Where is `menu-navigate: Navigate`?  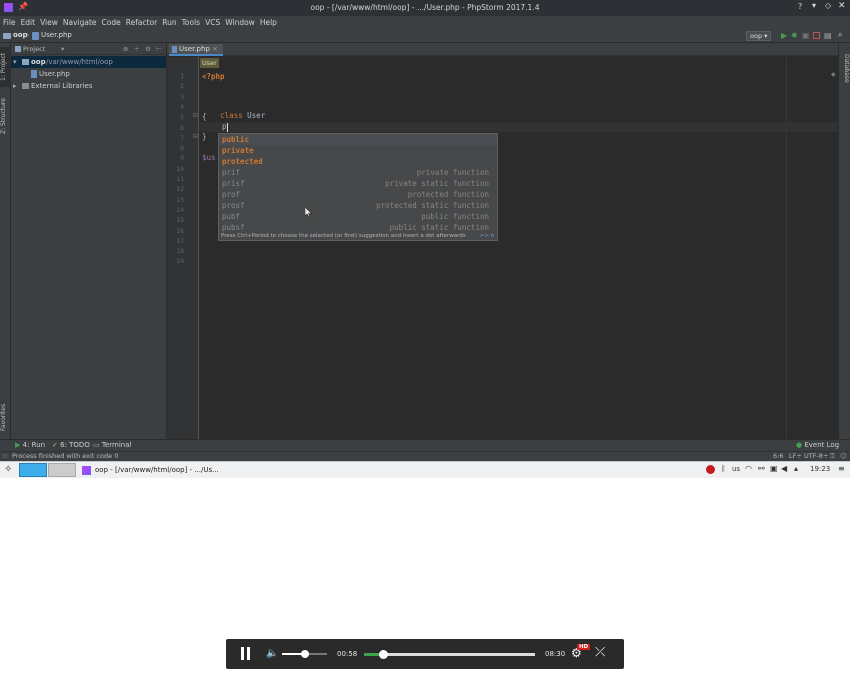 menu-navigate: Navigate is located at coordinates (80, 22).